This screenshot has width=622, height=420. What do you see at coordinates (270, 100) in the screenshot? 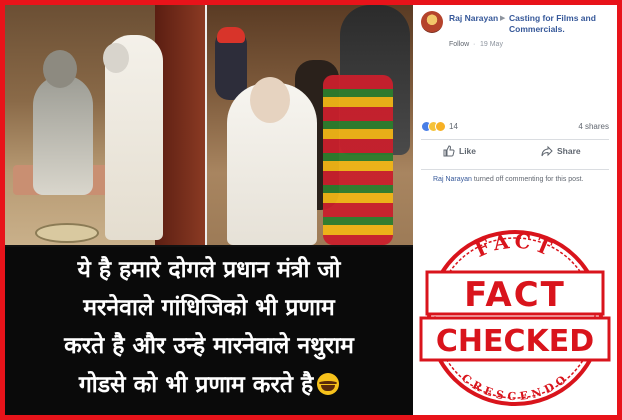
I see `praying-figure-head` at bounding box center [270, 100].